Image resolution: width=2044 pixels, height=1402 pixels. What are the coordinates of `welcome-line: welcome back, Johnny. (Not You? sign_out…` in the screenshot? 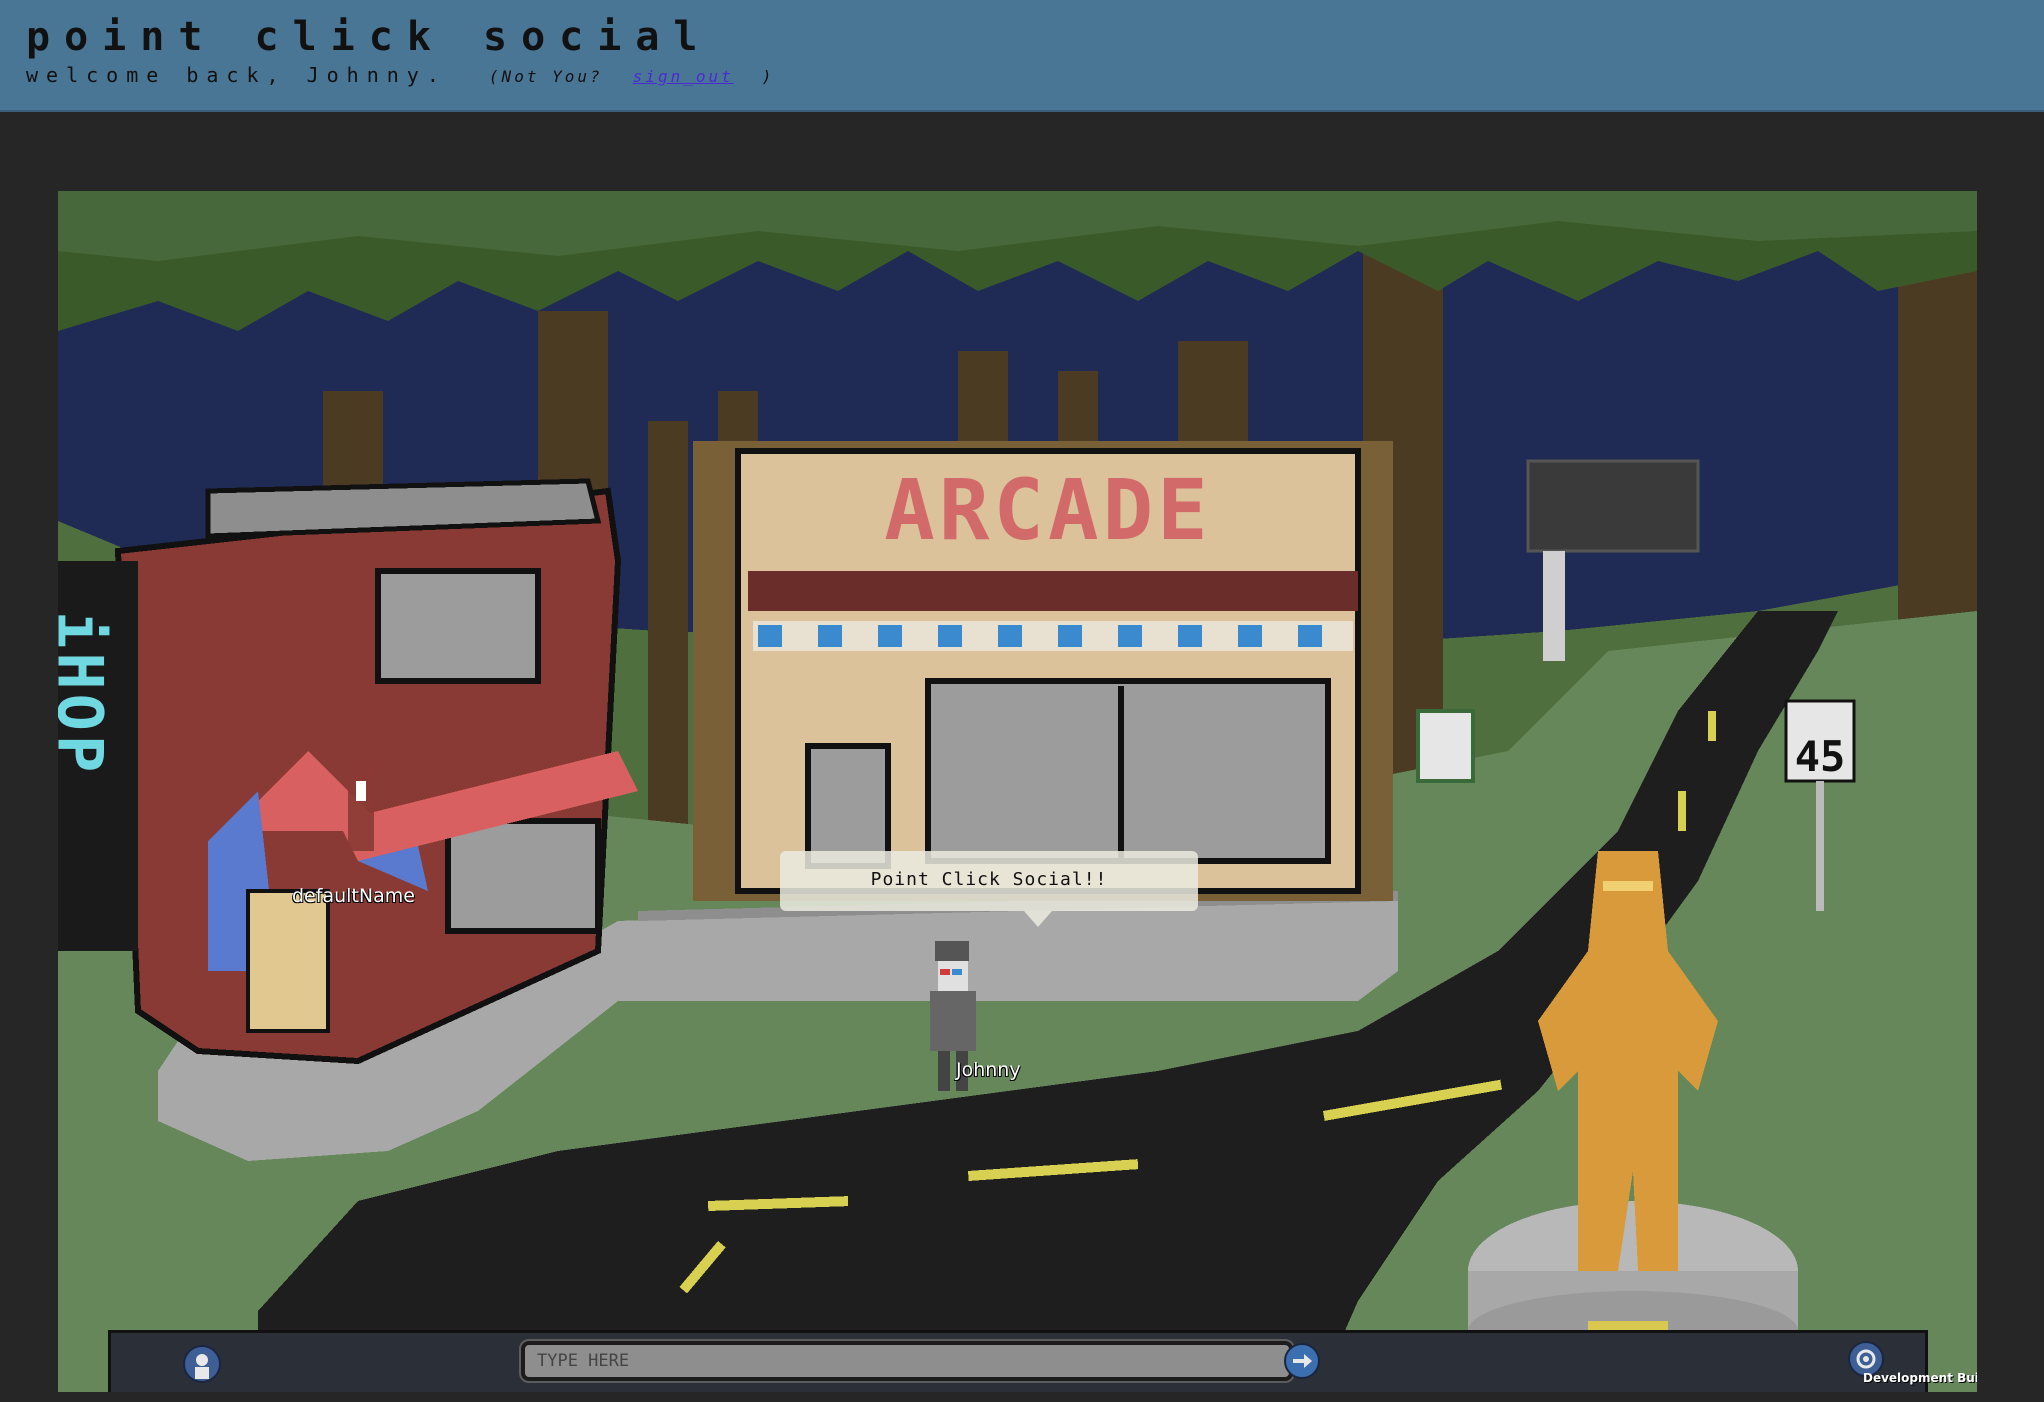 It's located at (400, 76).